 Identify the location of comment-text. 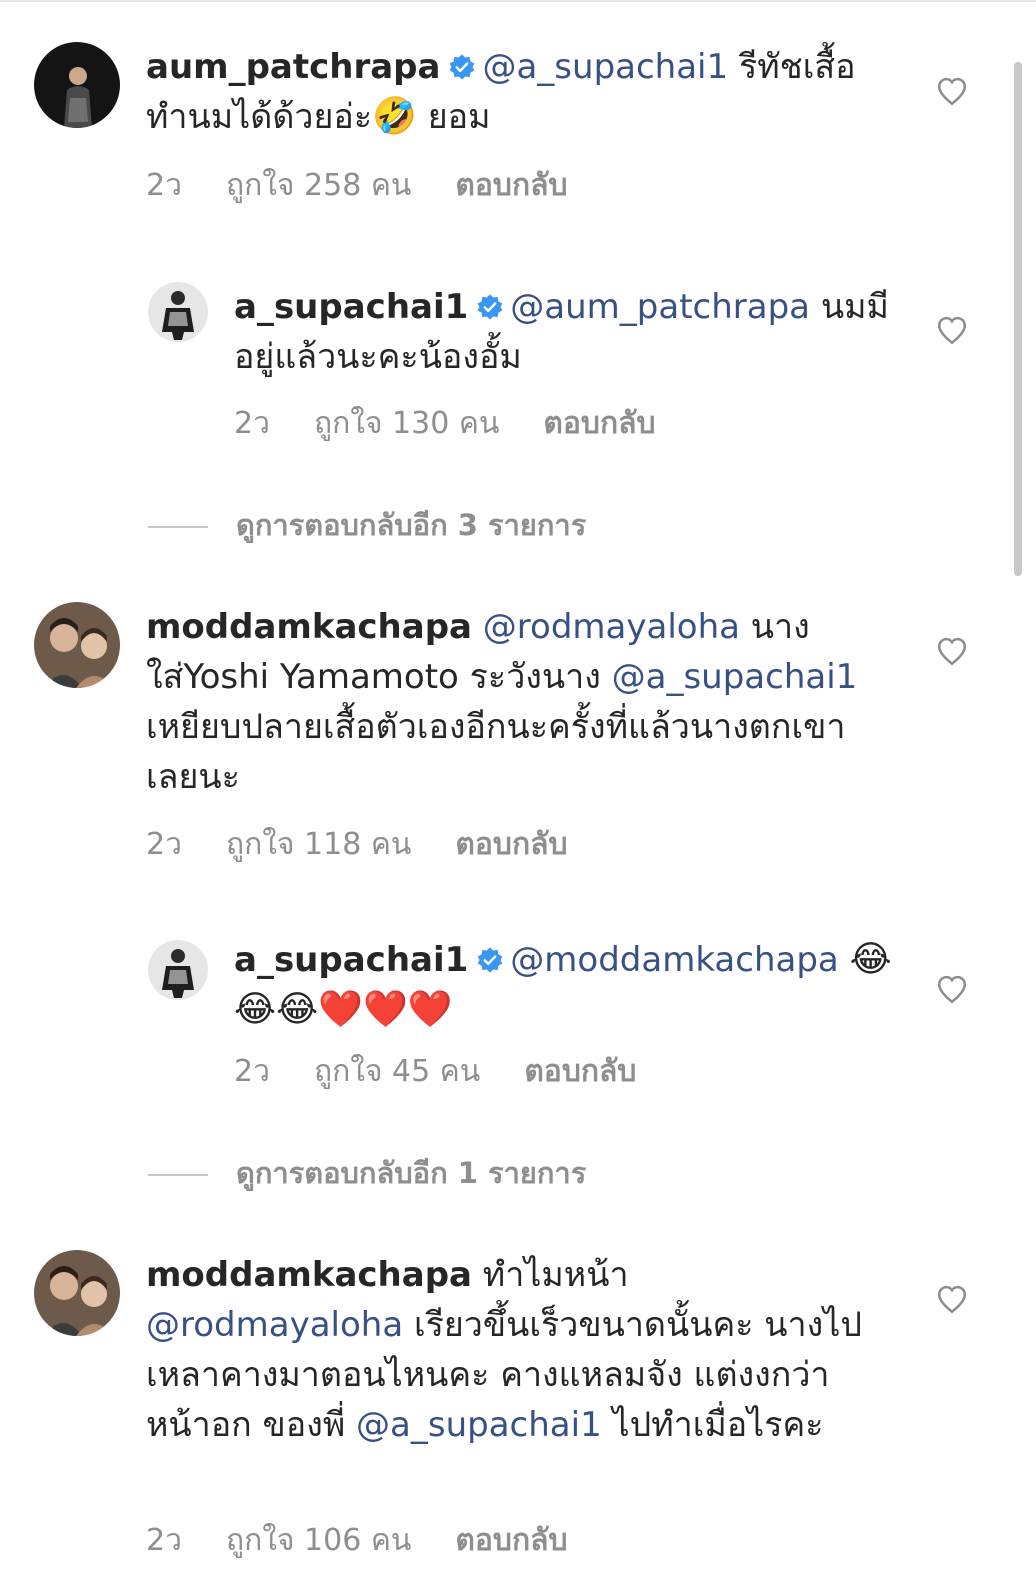
(844, 960).